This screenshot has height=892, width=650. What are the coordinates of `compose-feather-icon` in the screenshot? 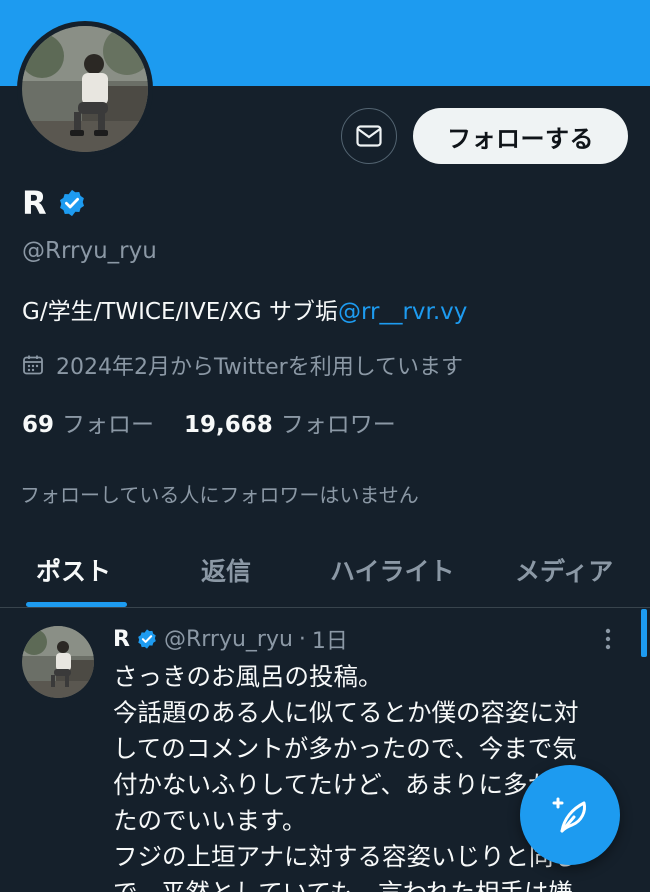 It's located at (569, 815).